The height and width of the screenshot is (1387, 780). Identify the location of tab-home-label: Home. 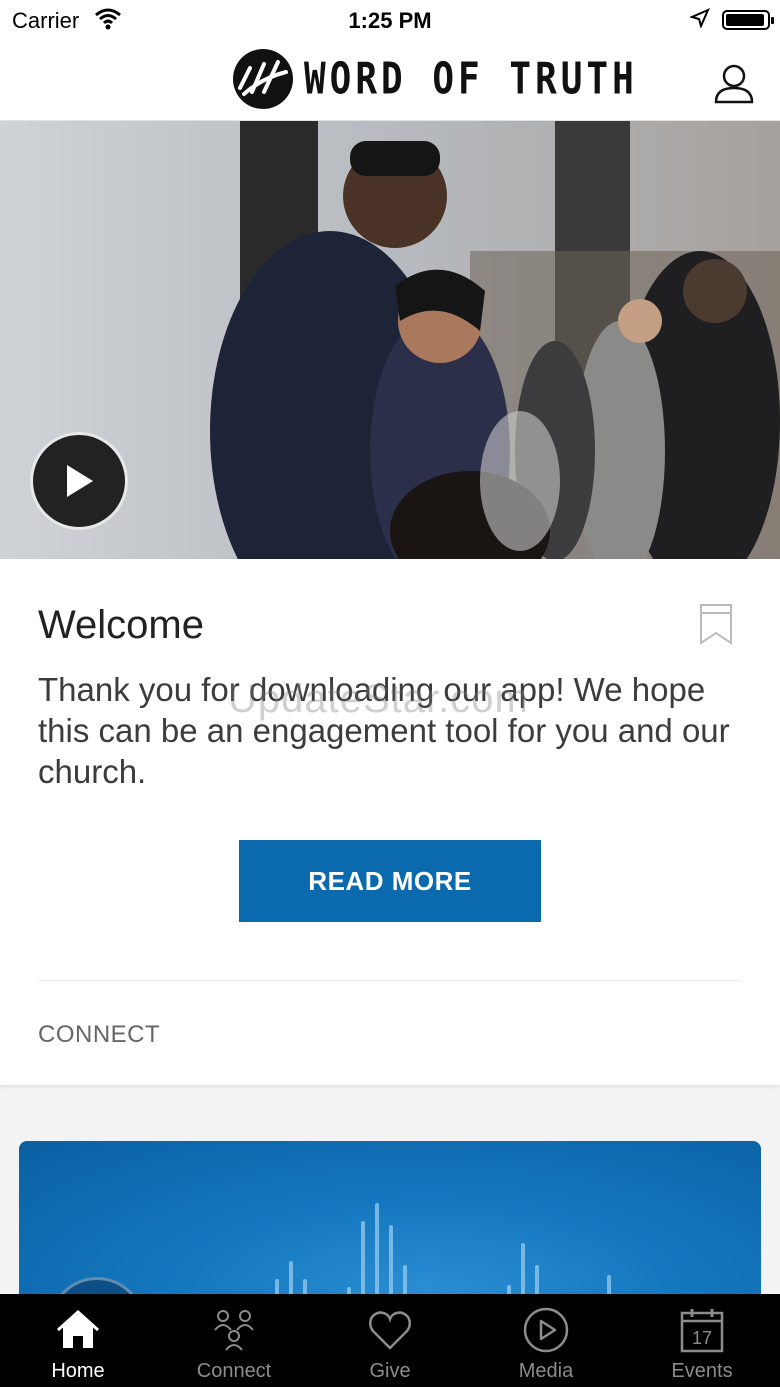
(78, 1371).